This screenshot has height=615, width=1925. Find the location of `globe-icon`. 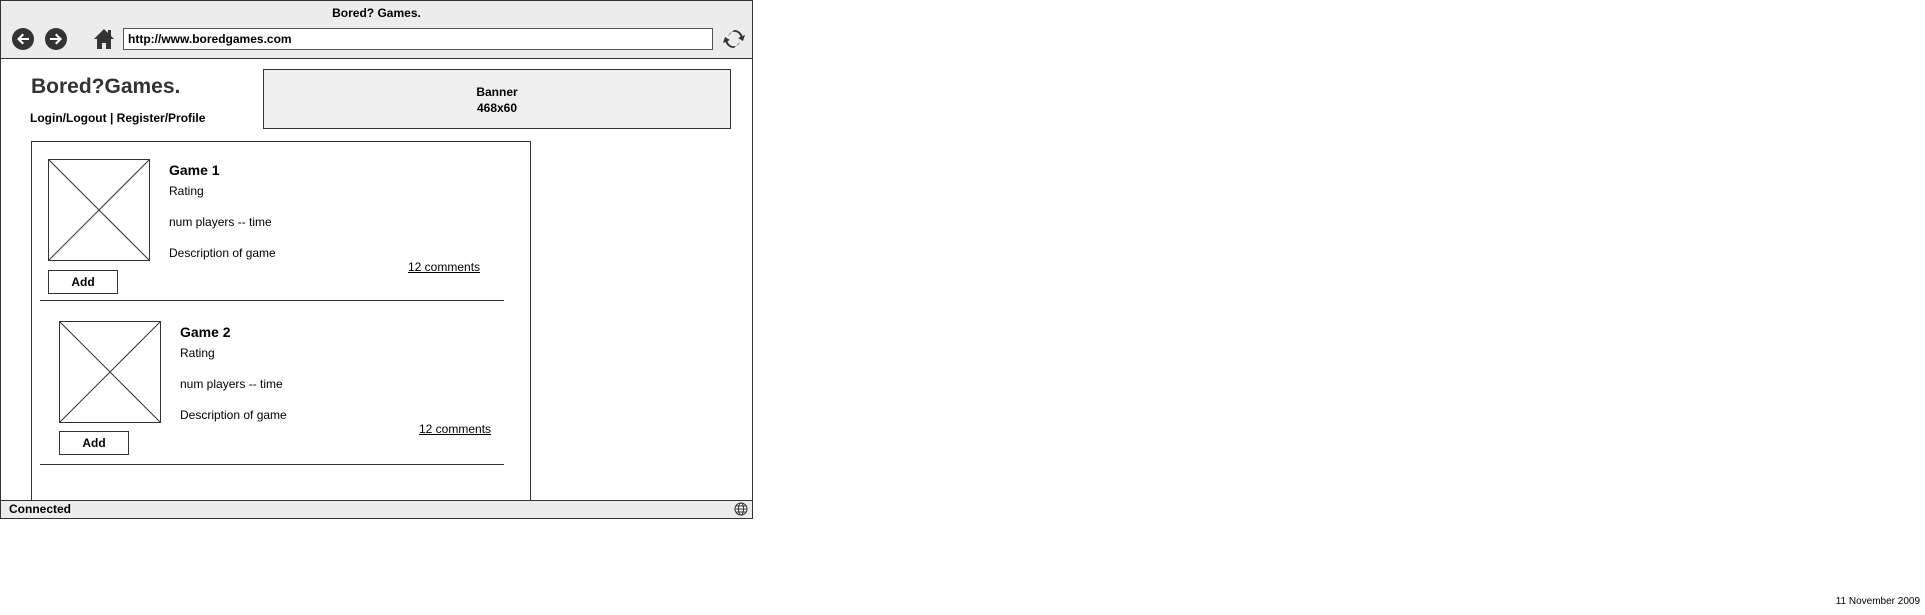

globe-icon is located at coordinates (741, 509).